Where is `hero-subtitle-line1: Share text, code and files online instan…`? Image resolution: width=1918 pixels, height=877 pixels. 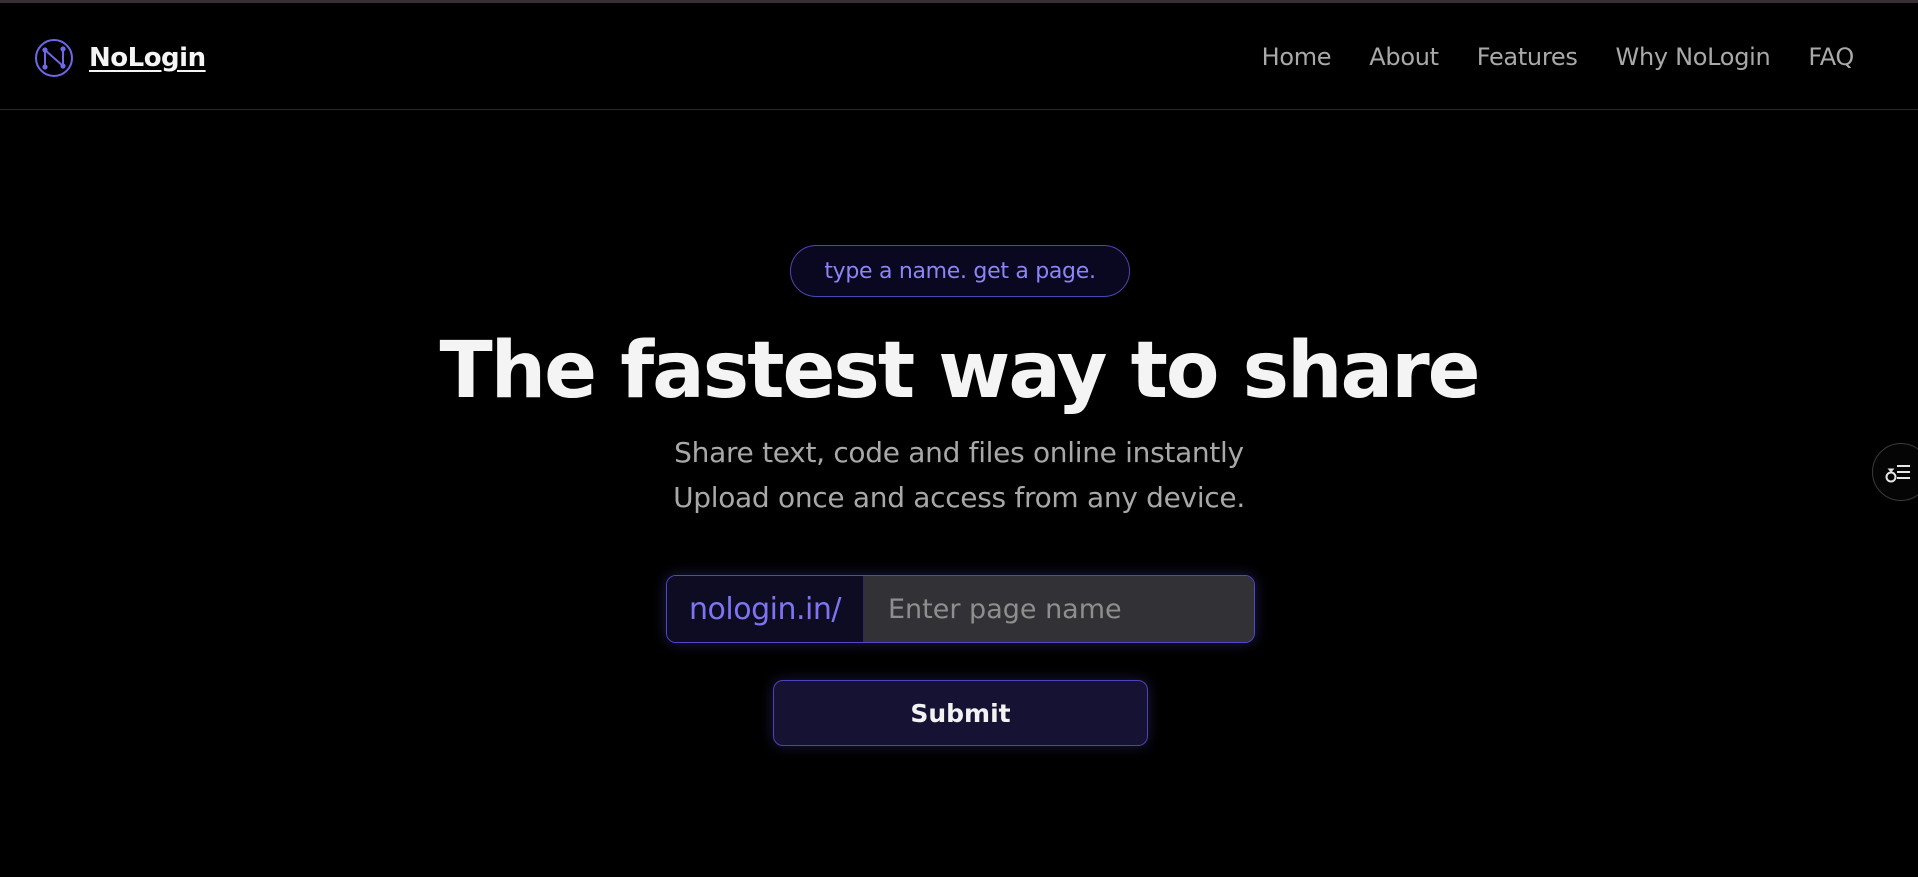 hero-subtitle-line1: Share text, code and files online instan… is located at coordinates (959, 452).